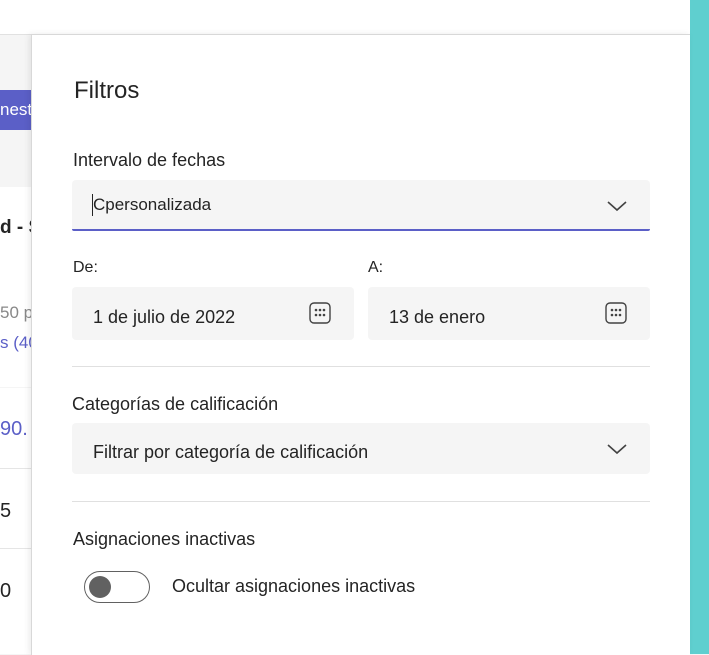 This screenshot has width=709, height=655. Describe the element at coordinates (16, 521) in the screenshot. I see `background-rows: 90. 5 0` at that location.